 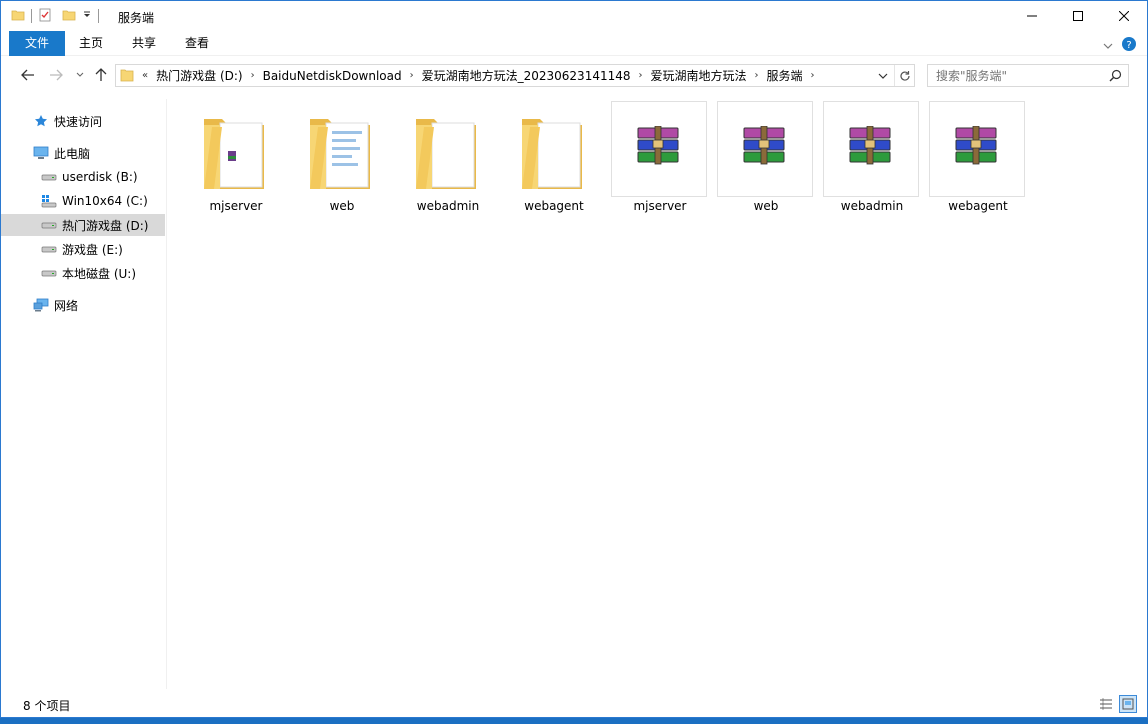 I want to click on sidebar-item-label: 快速访问, so click(x=78, y=121).